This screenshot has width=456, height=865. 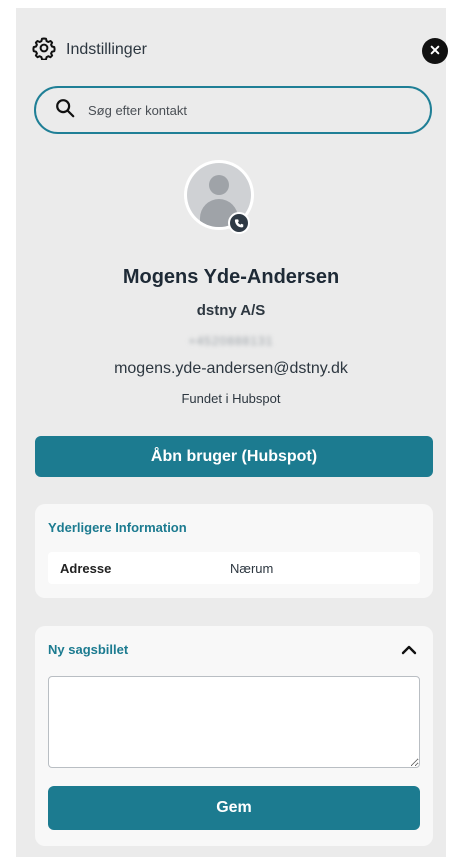 I want to click on gear-icon, so click(x=44, y=50).